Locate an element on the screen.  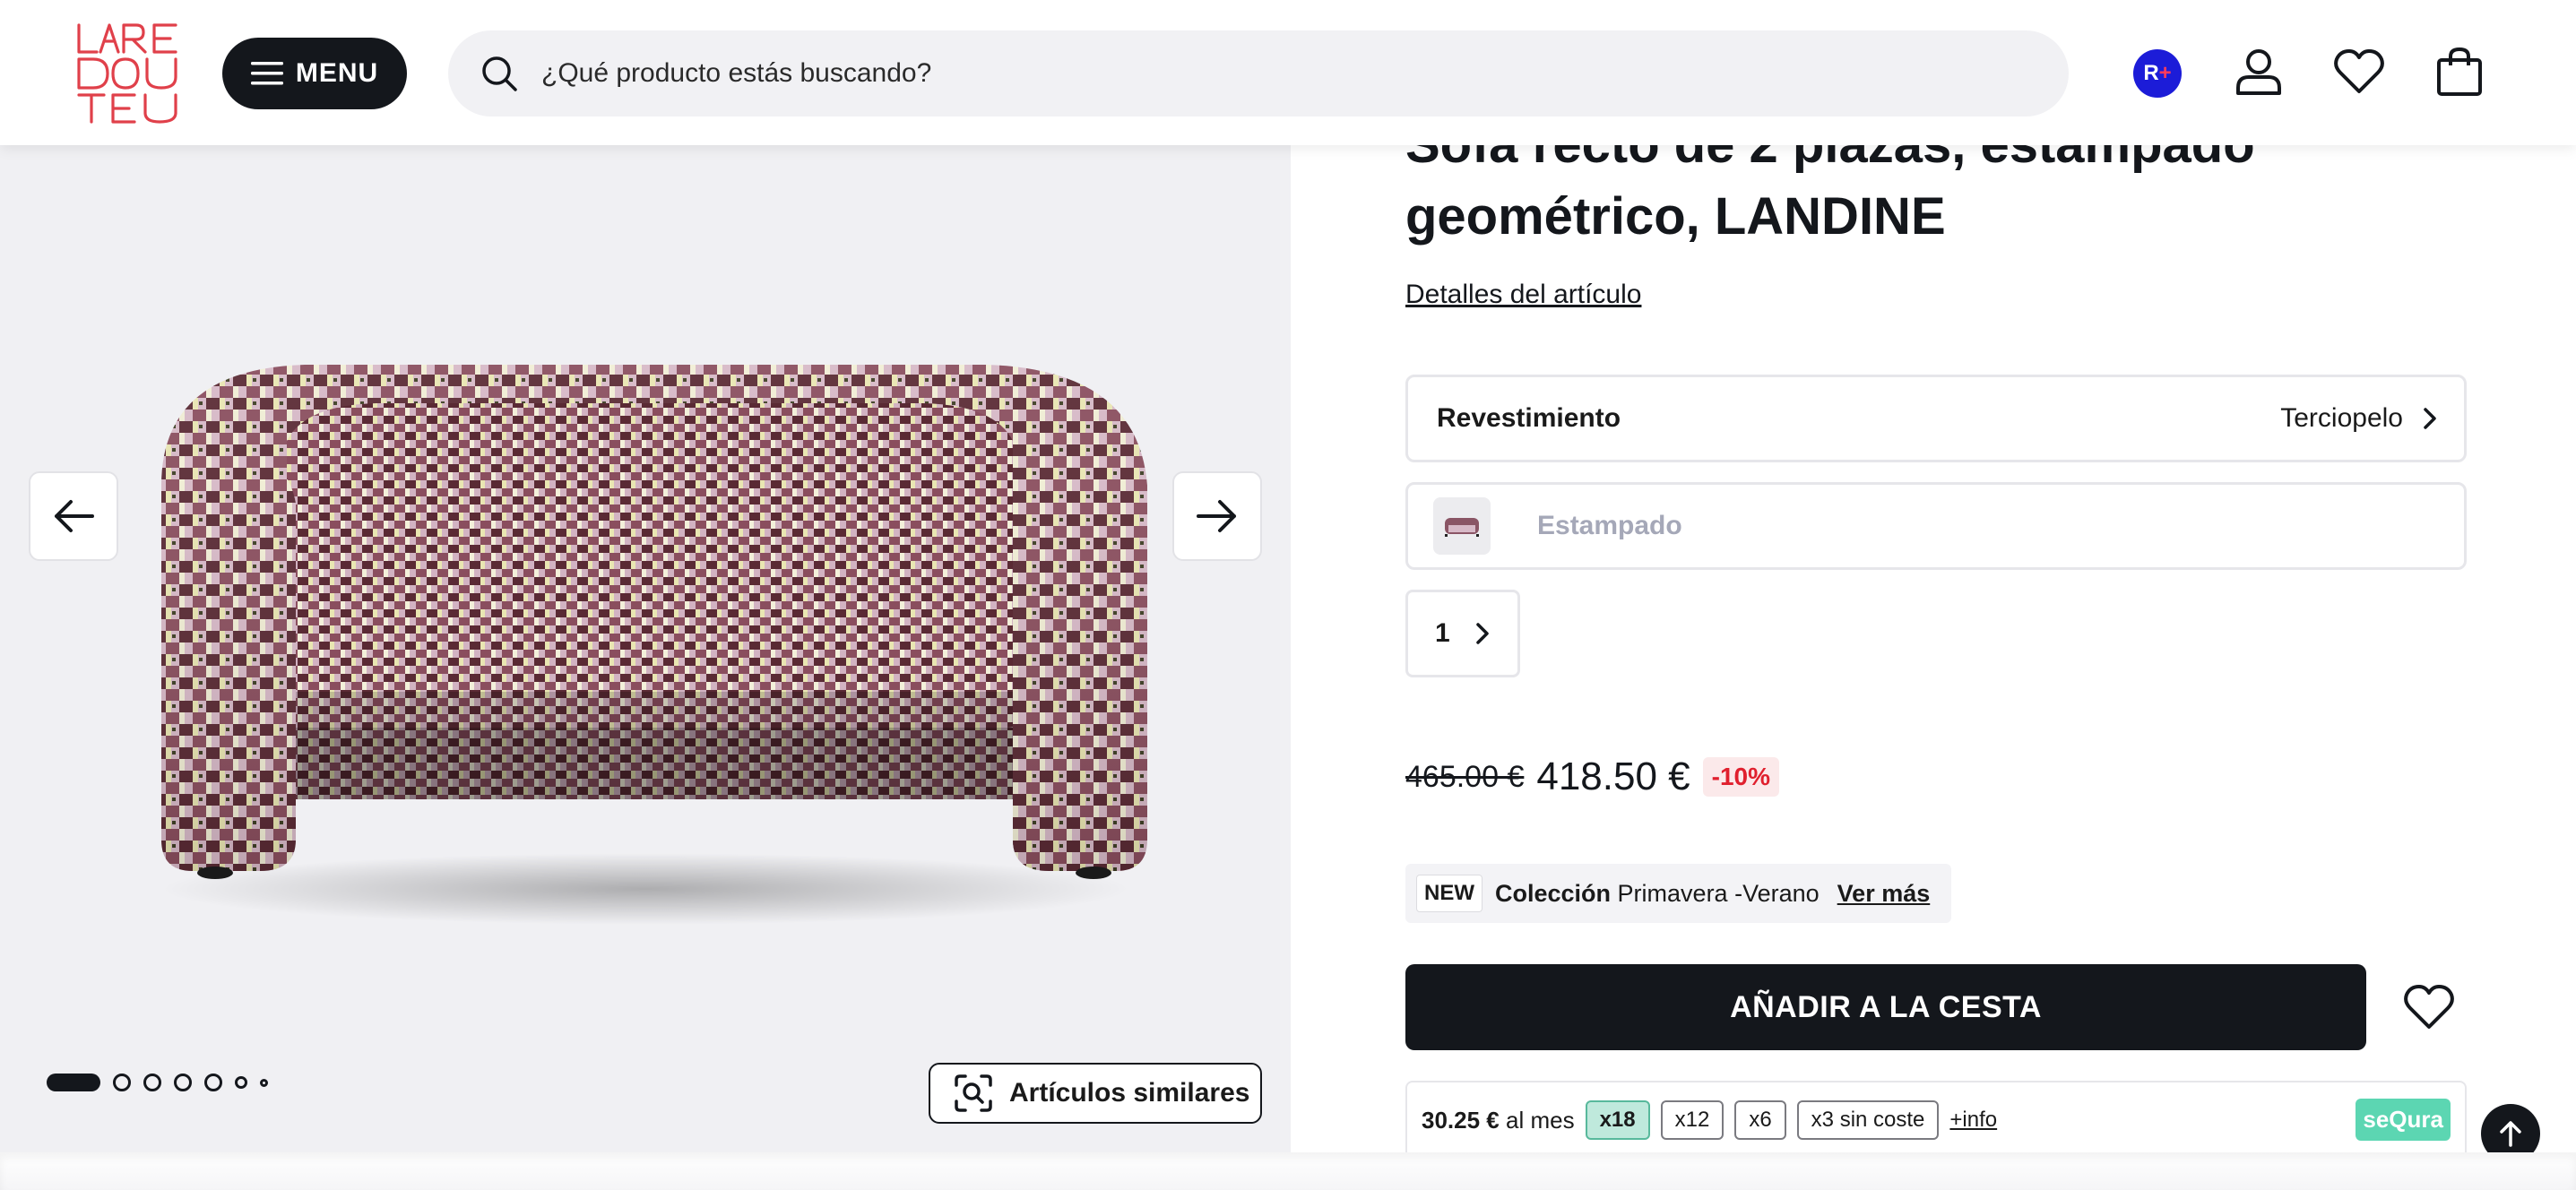
carousel-dot-active is located at coordinates (73, 1083).